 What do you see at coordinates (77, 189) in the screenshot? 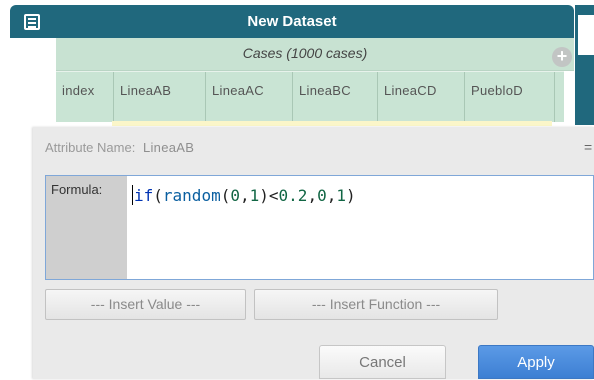
I see `formula-label: Formula:` at bounding box center [77, 189].